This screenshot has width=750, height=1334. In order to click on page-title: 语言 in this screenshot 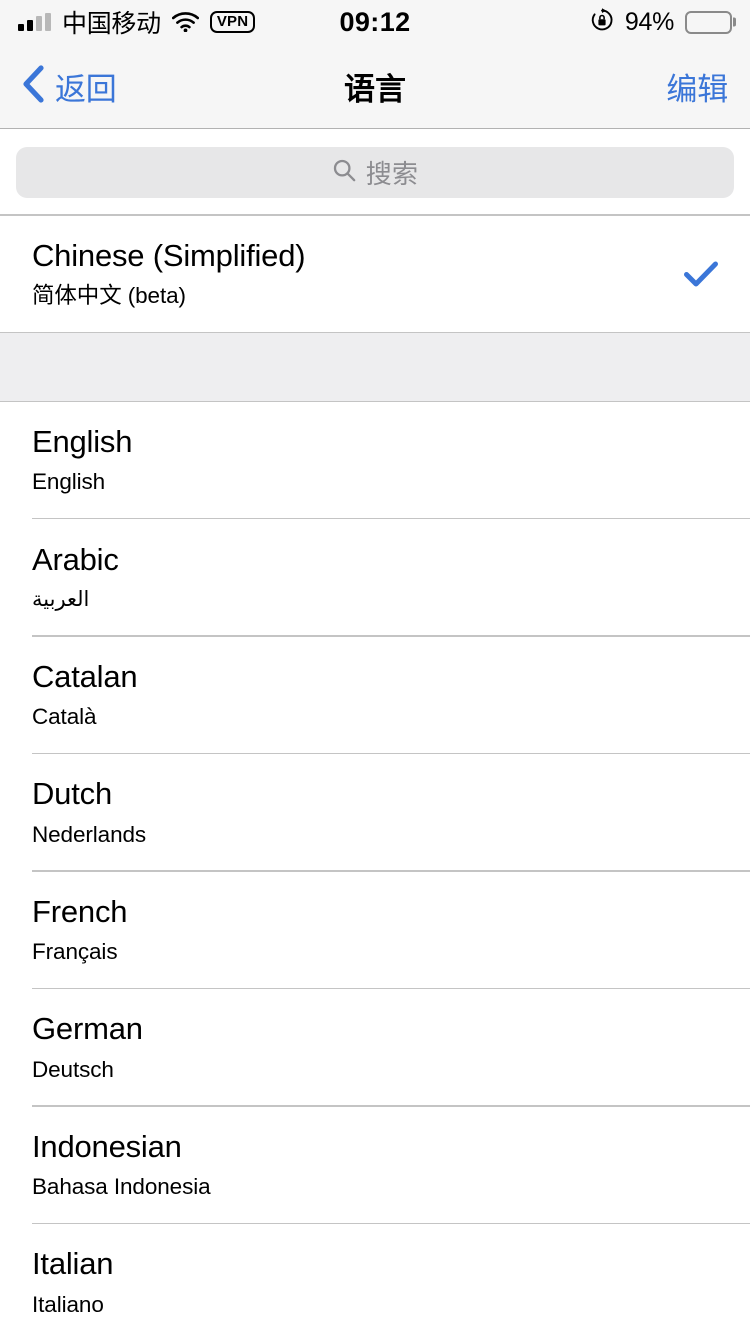, I will do `click(375, 89)`.